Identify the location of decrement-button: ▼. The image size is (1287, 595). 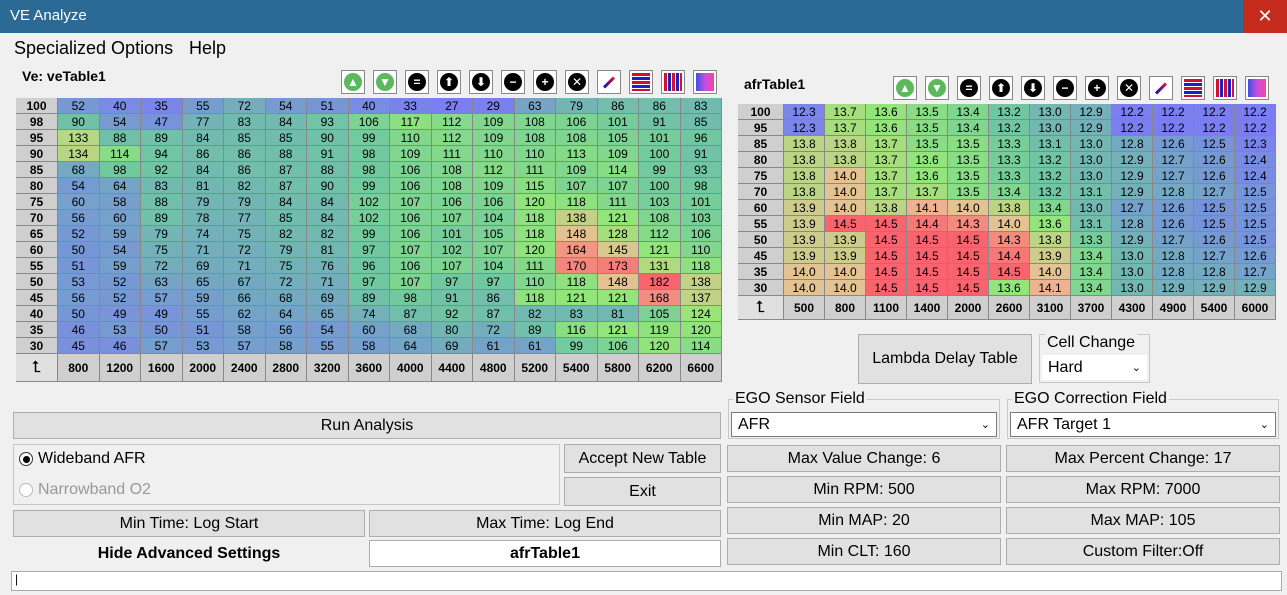
(937, 88).